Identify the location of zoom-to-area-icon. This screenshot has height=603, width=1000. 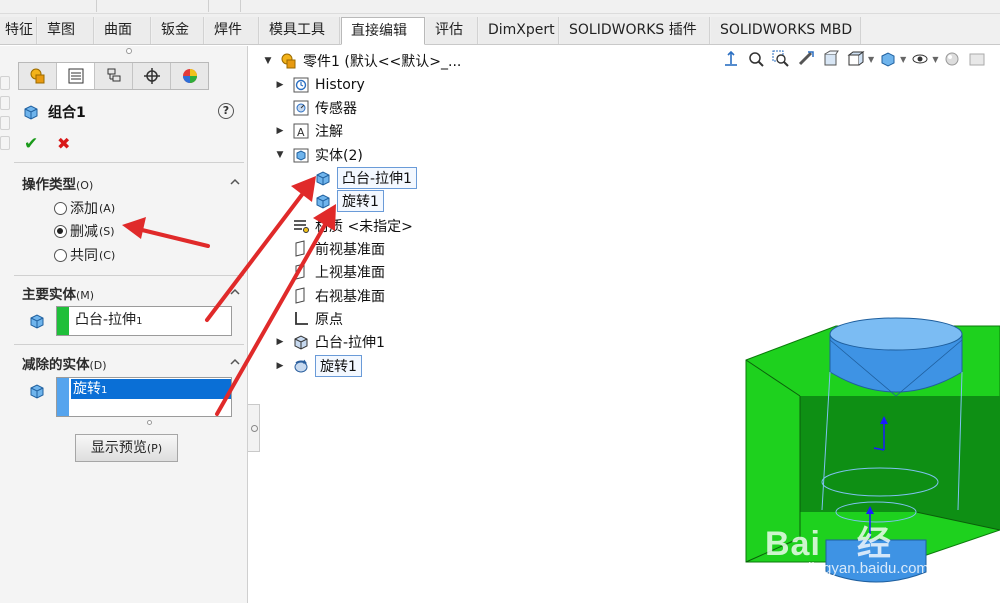
(781, 59).